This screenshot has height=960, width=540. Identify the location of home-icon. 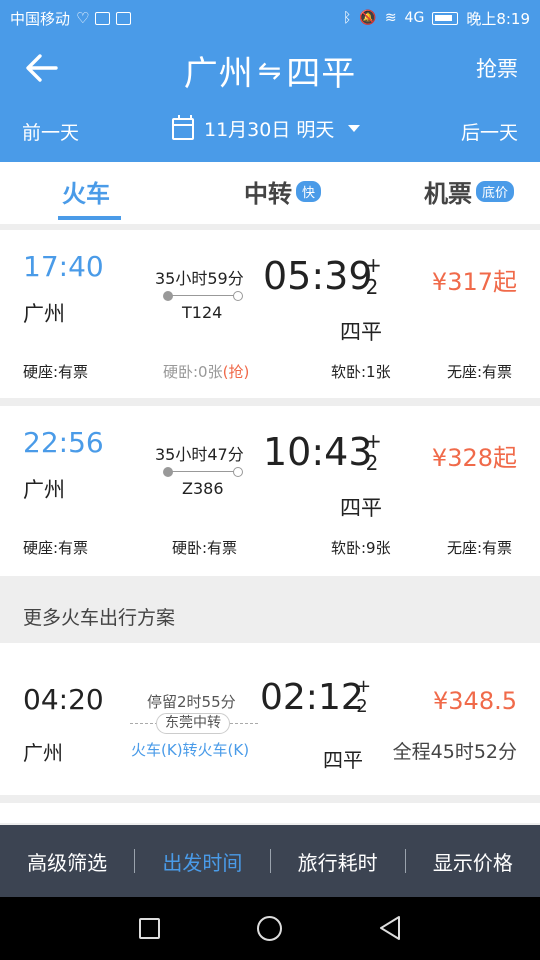
(269, 928).